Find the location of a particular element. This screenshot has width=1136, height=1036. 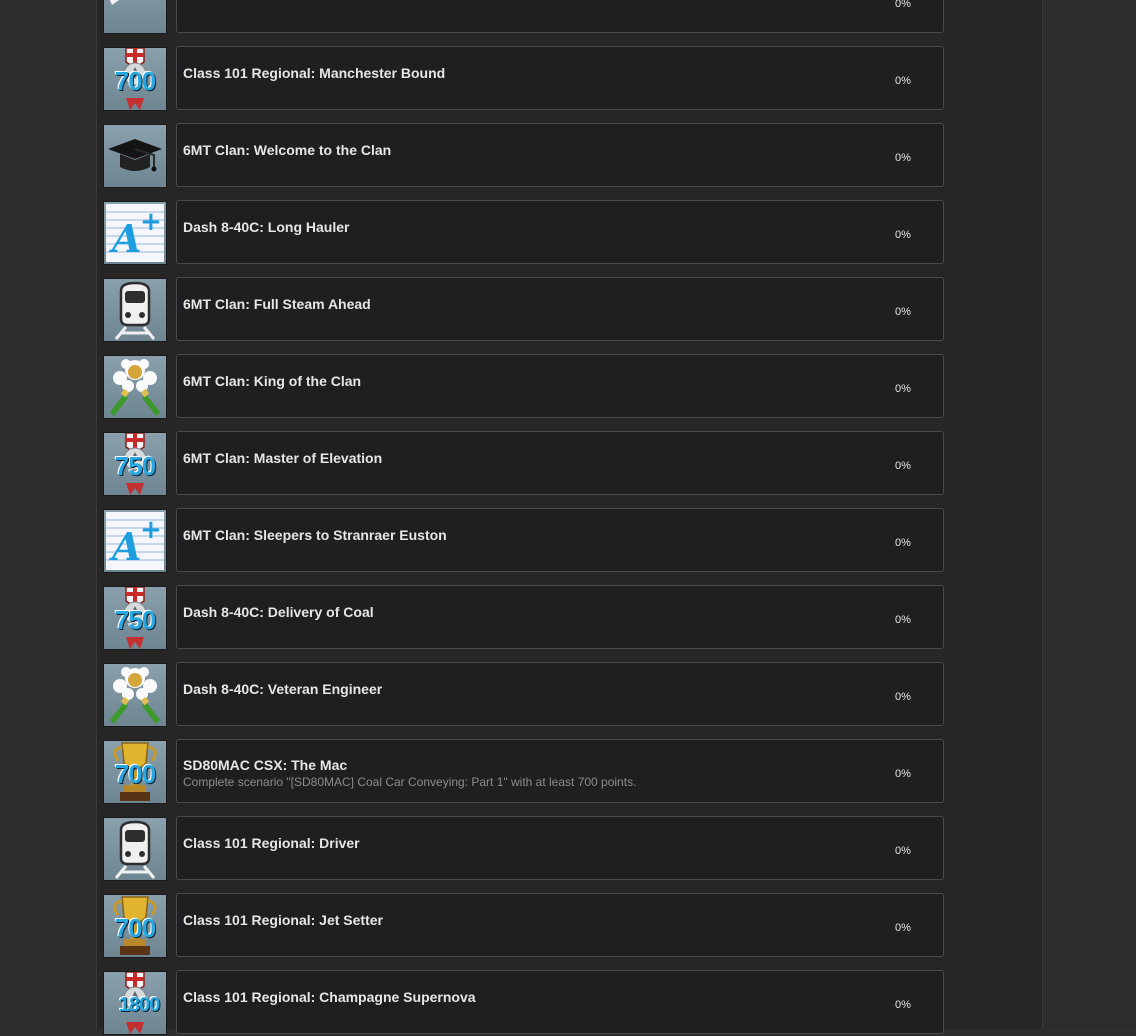

achievement-card: 6MT Clan: Welcome to the Clan 0% is located at coordinates (560, 155).